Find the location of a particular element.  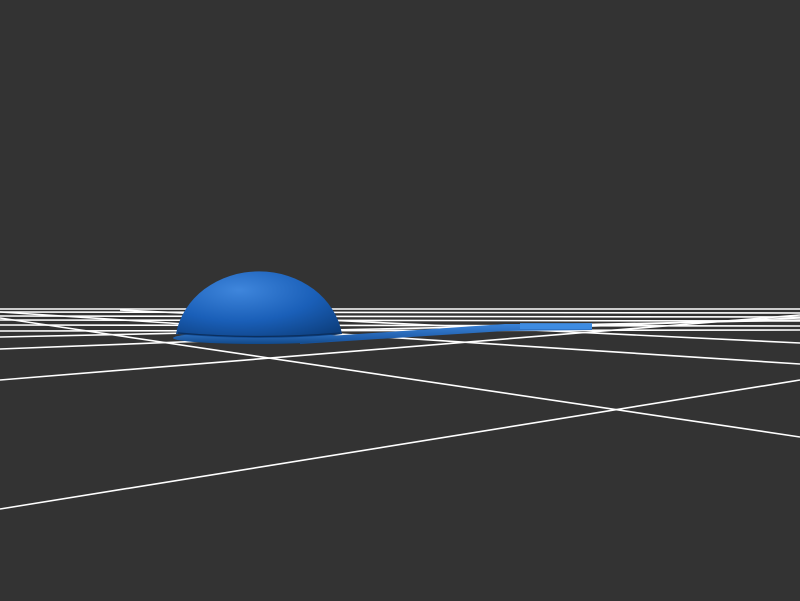

blue-model is located at coordinates (382, 307).